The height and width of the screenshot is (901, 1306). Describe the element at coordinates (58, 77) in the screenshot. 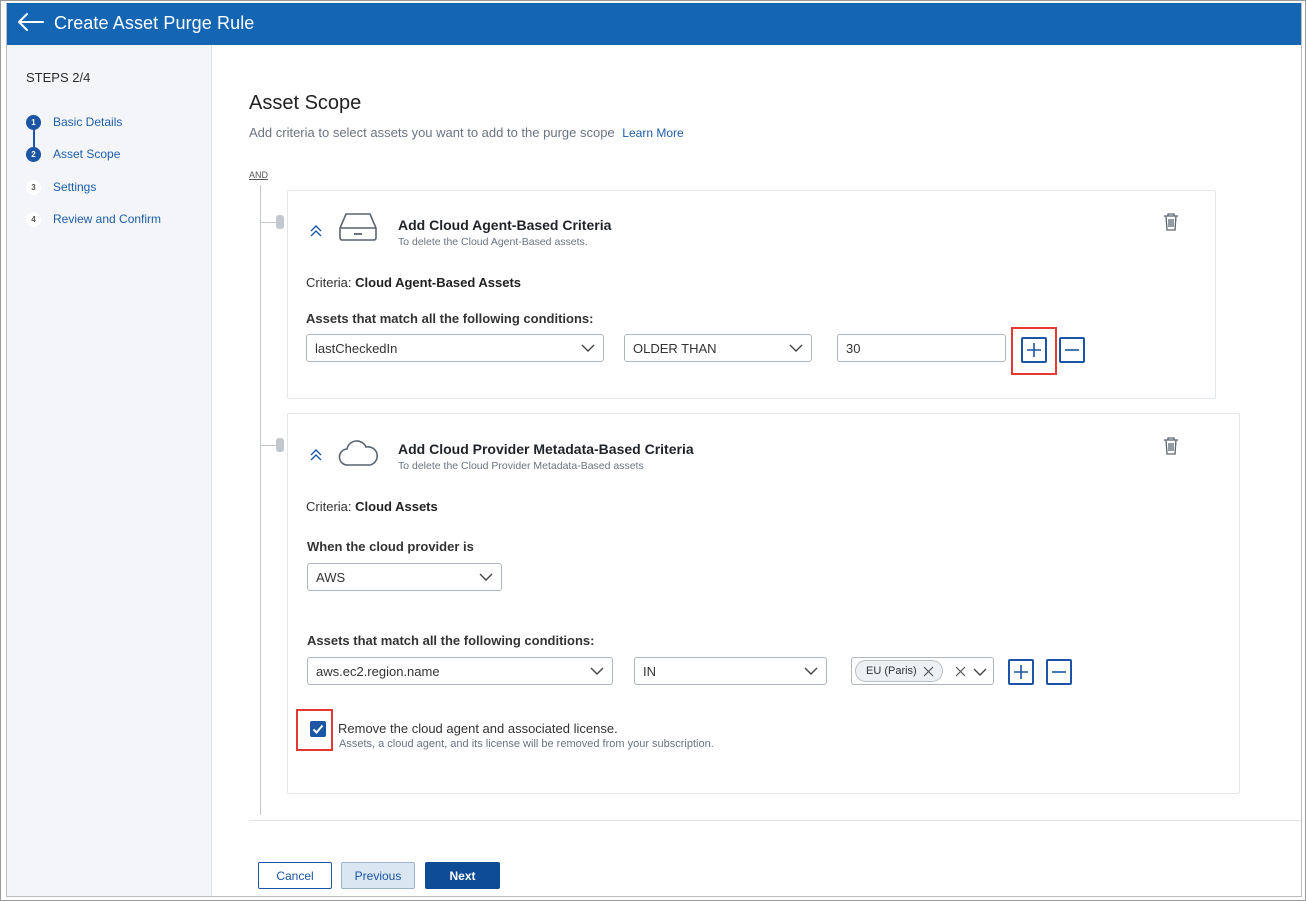

I see `steps-counter: STEPS 2/4` at that location.